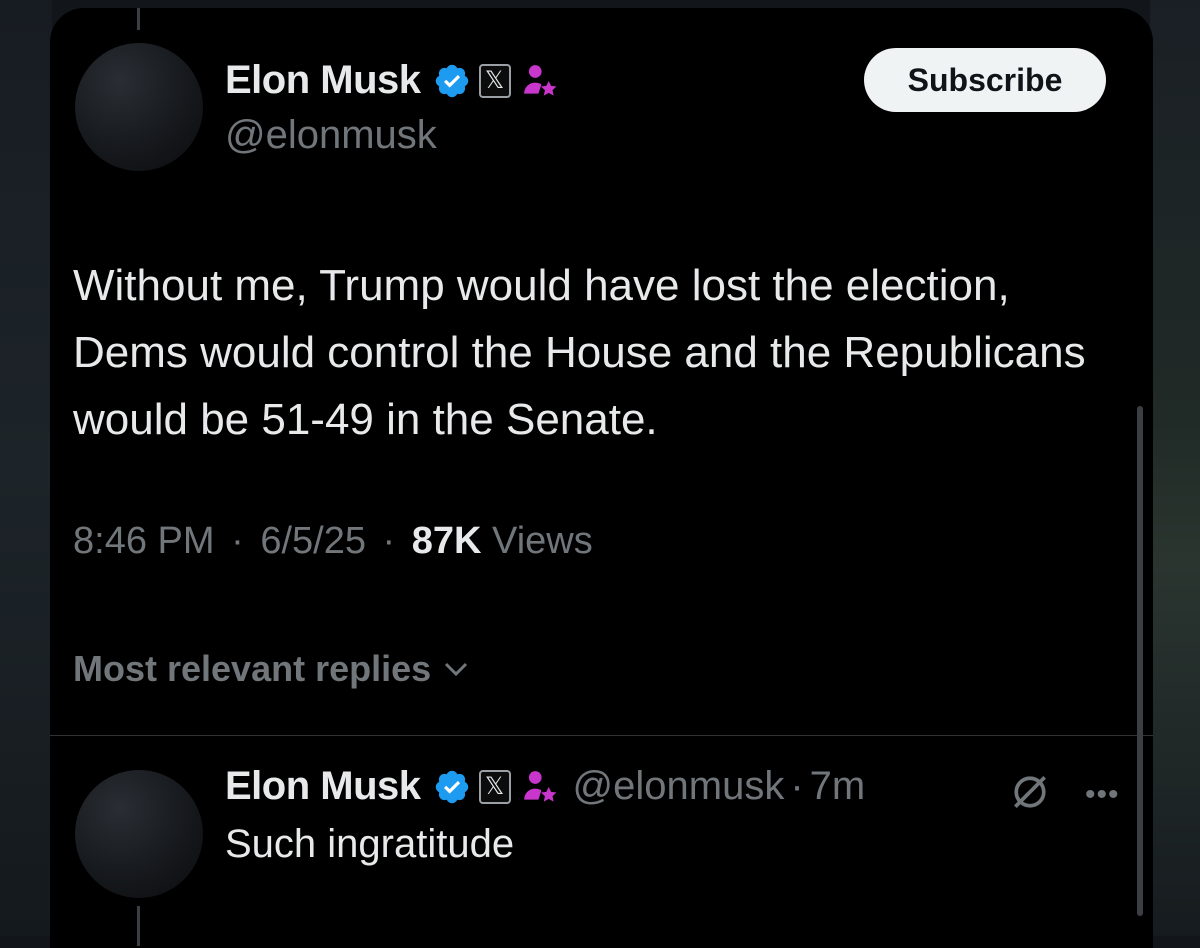  Describe the element at coordinates (252, 669) in the screenshot. I see `replies-sort-label: Most relevant replies` at that location.